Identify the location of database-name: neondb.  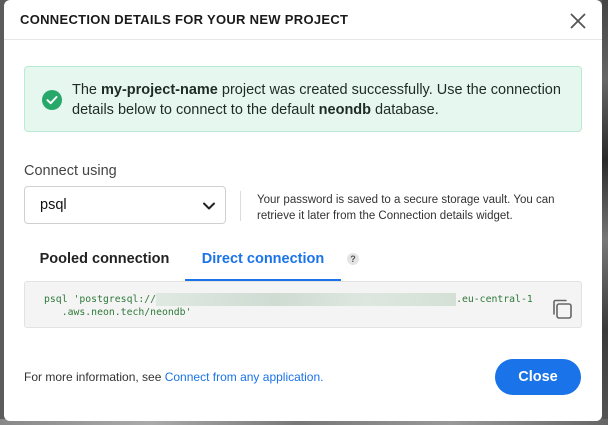
(345, 110).